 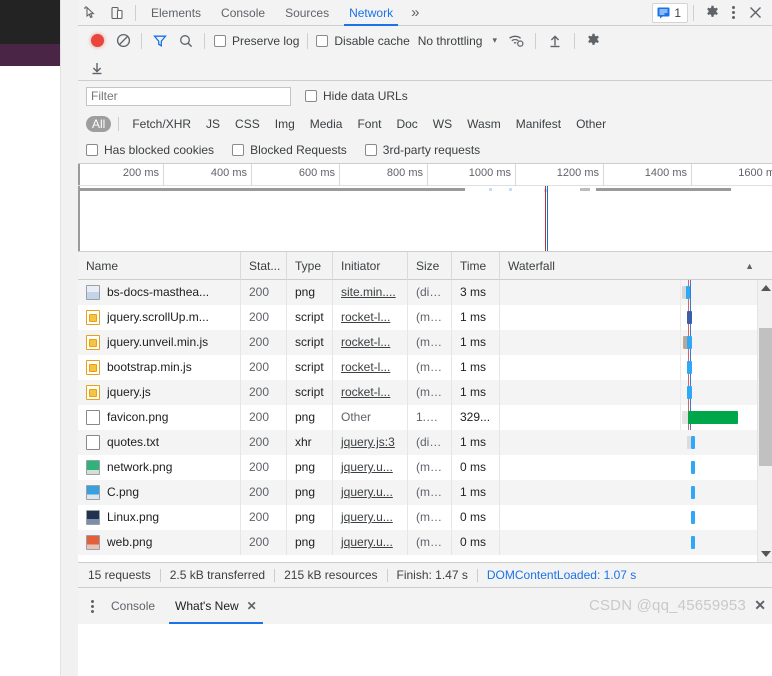 I want to click on type-filter-wasm: Wasm, so click(x=484, y=124).